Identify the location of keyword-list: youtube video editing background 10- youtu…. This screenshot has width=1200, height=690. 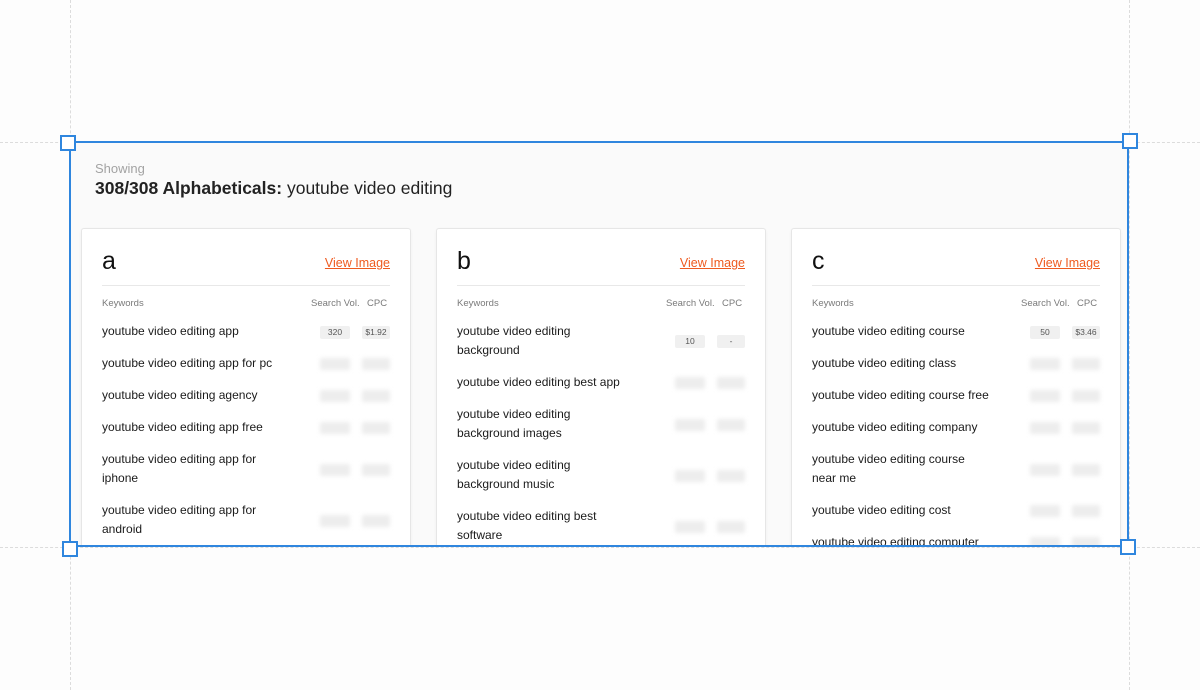
(601, 430).